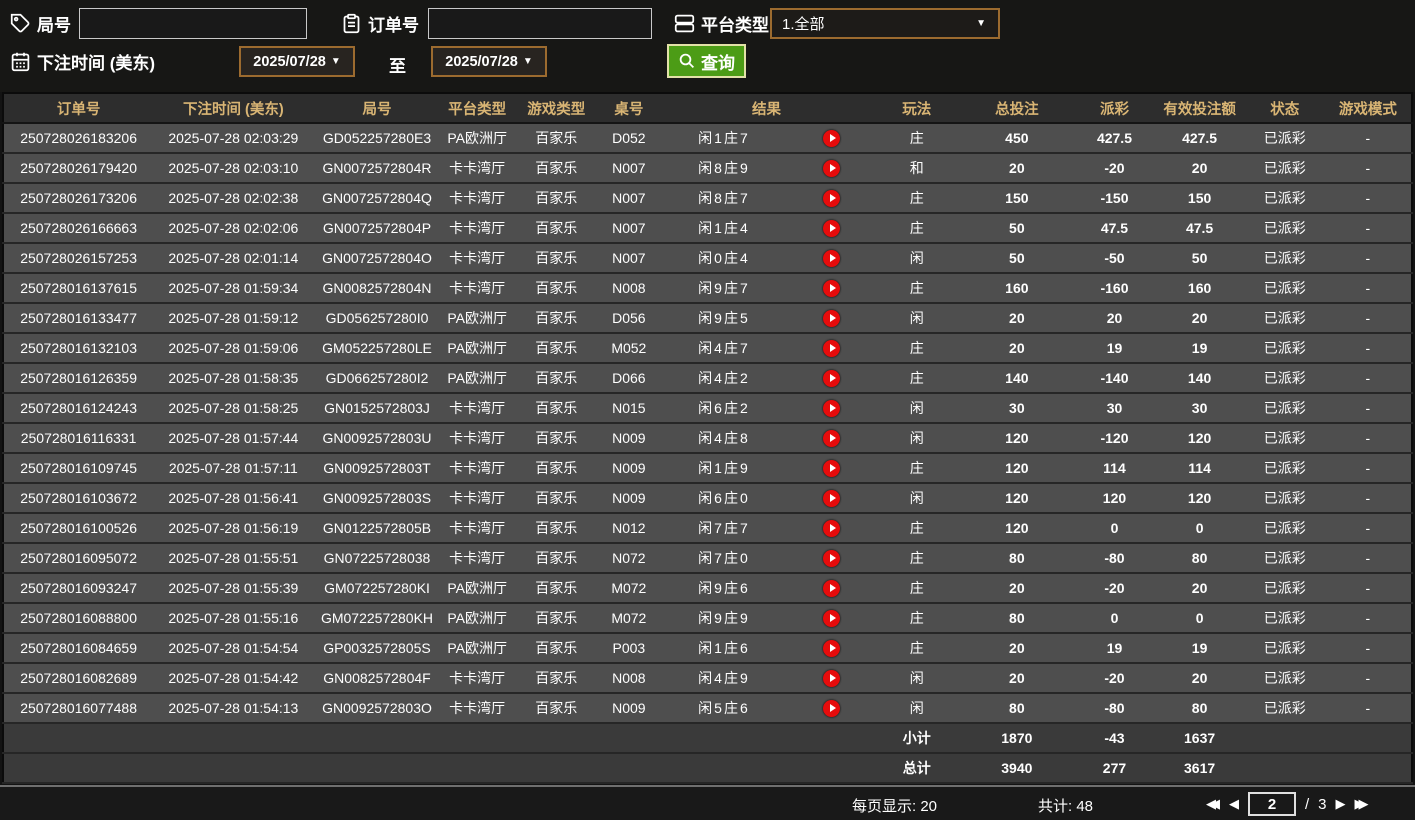  What do you see at coordinates (885, 23) in the screenshot?
I see `platform-select: 1.全部 ▼` at bounding box center [885, 23].